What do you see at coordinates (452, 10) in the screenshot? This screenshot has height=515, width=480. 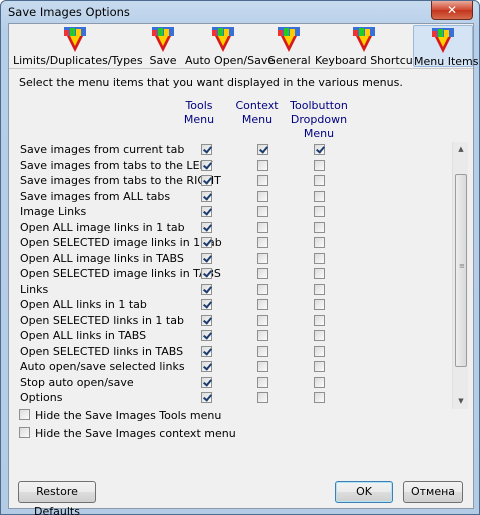 I see `close-button: ✕` at bounding box center [452, 10].